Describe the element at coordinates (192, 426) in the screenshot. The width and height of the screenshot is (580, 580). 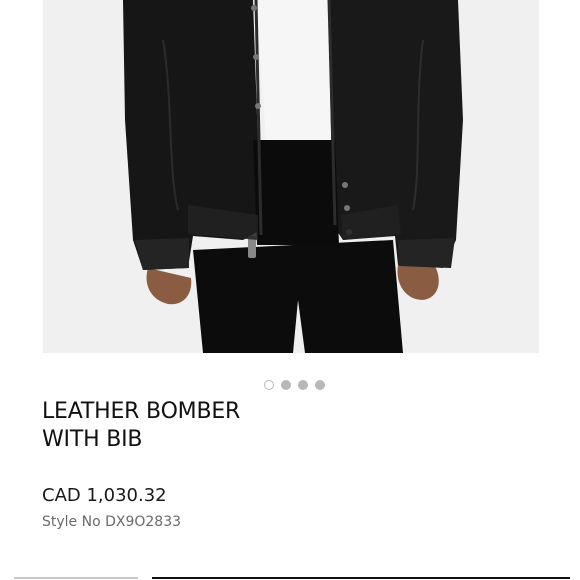
I see `product-title: LEATHER BOMBER WITH BIB` at that location.